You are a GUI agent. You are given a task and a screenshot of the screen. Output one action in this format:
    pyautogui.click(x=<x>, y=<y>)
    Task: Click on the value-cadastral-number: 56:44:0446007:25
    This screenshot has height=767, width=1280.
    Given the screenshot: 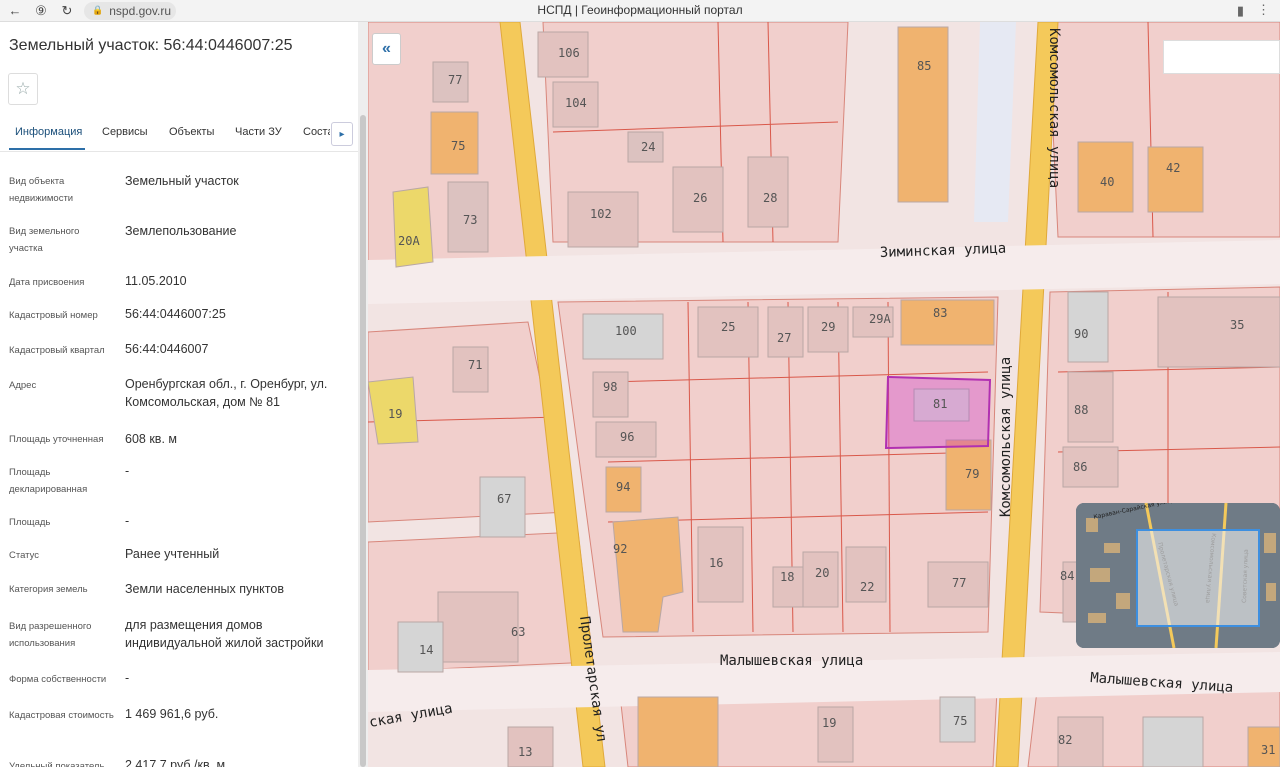 What is the action you would take?
    pyautogui.click(x=175, y=314)
    